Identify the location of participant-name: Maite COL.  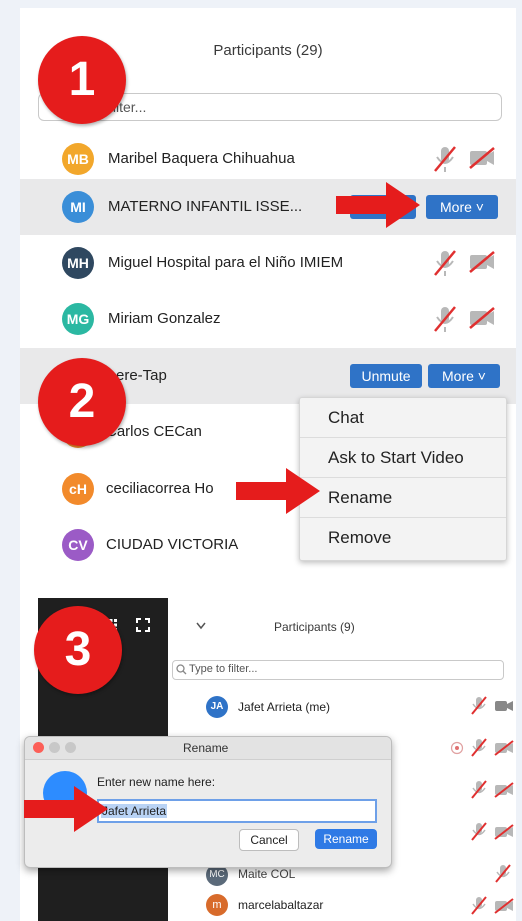
(267, 874).